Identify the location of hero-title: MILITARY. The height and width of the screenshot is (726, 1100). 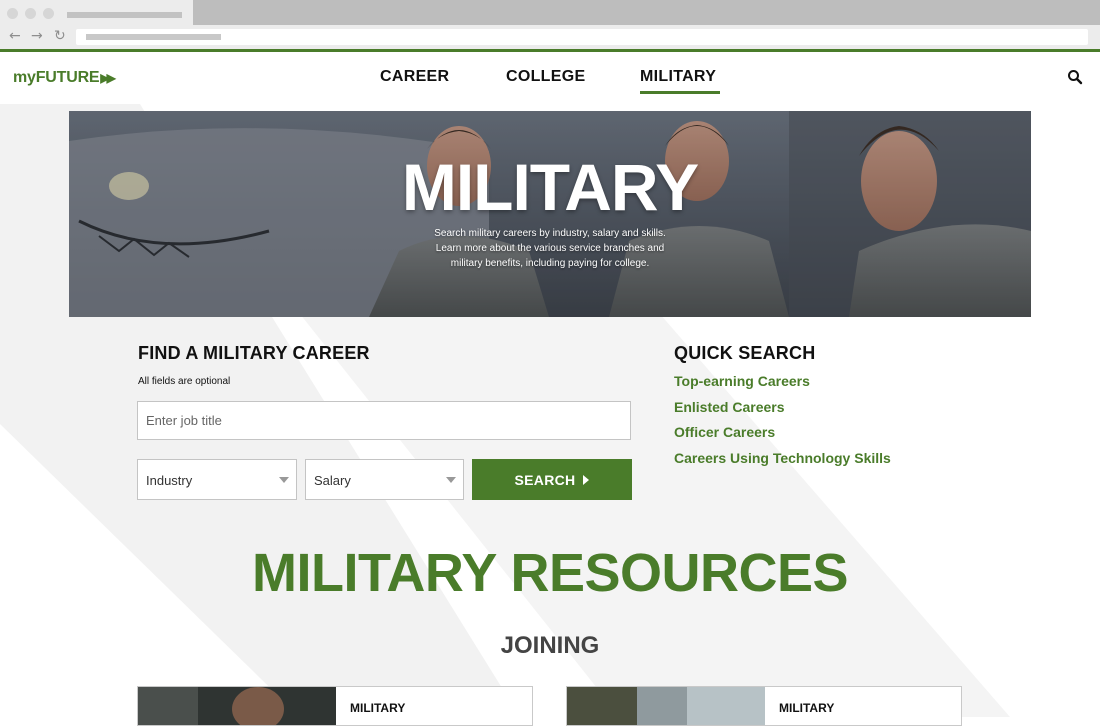
(550, 187).